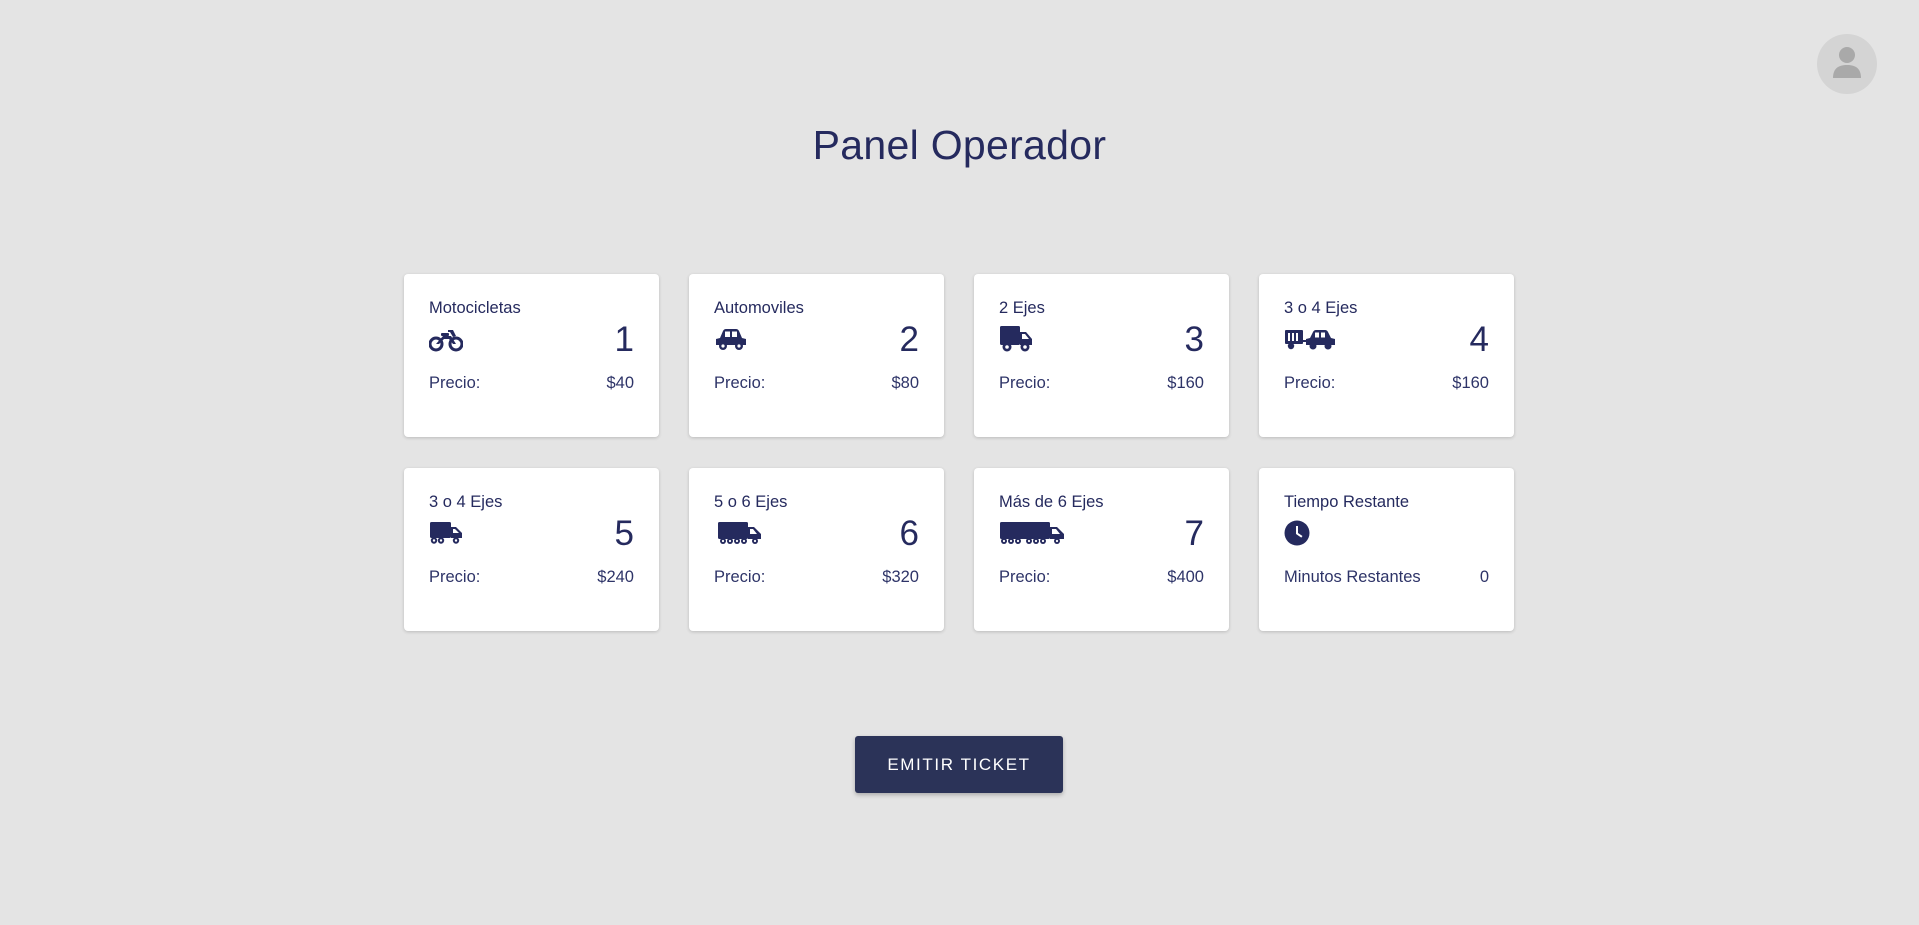 This screenshot has height=925, width=1919. What do you see at coordinates (1386, 549) in the screenshot?
I see `card-tiempo-restante: Tiempo Restante Minutos Restantes 0` at bounding box center [1386, 549].